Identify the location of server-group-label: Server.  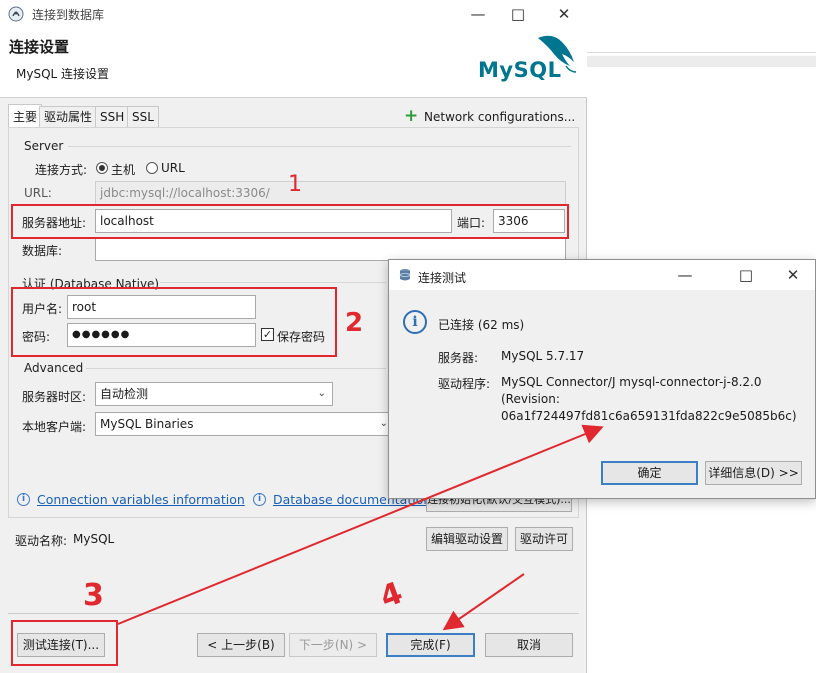
(44, 146).